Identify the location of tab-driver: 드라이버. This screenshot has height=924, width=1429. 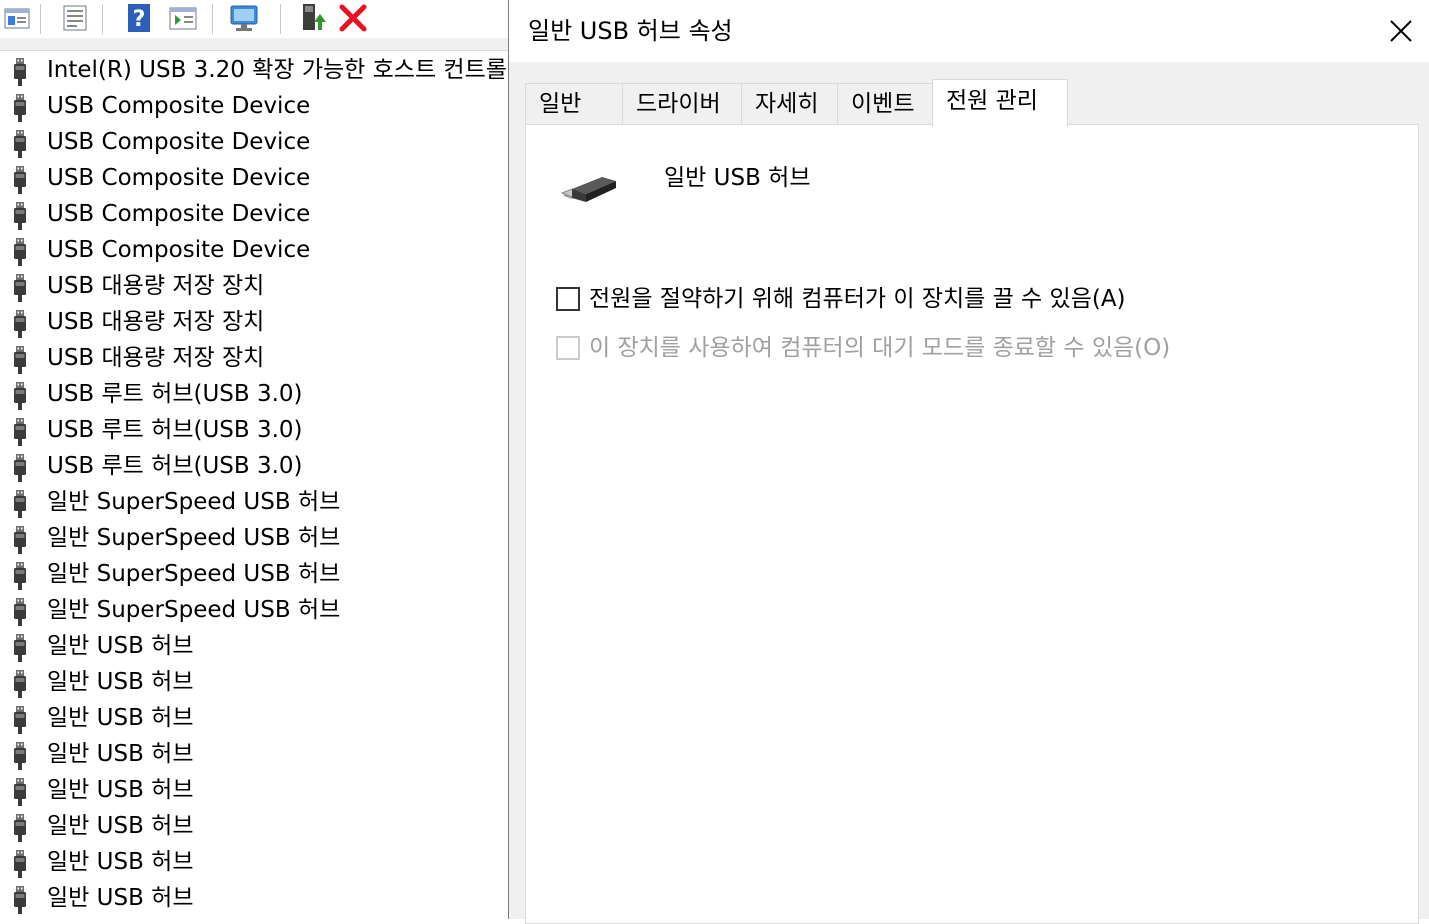
(682, 104).